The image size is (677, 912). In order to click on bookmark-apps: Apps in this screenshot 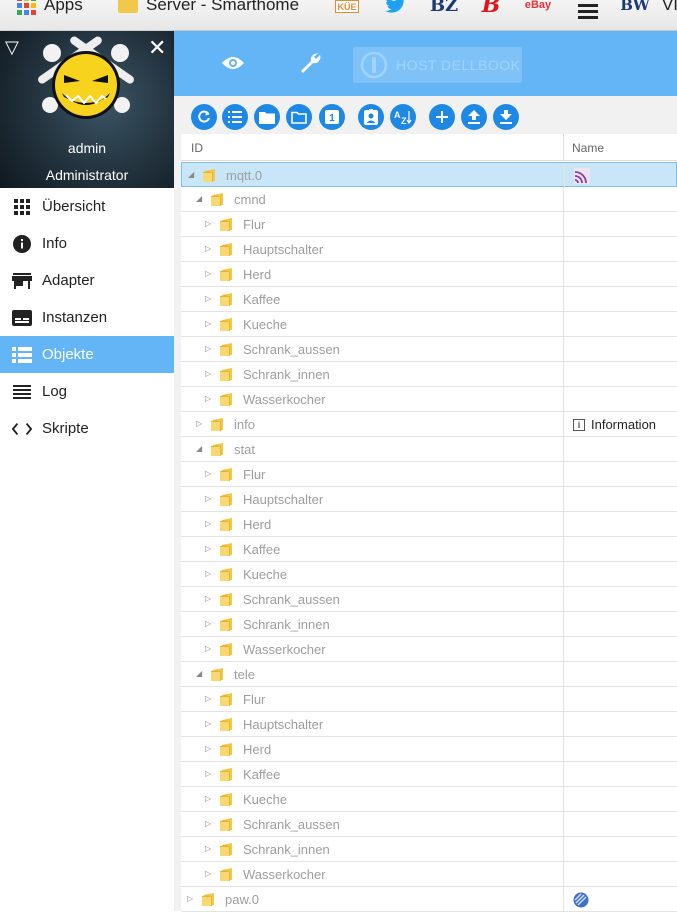, I will do `click(50, 8)`.